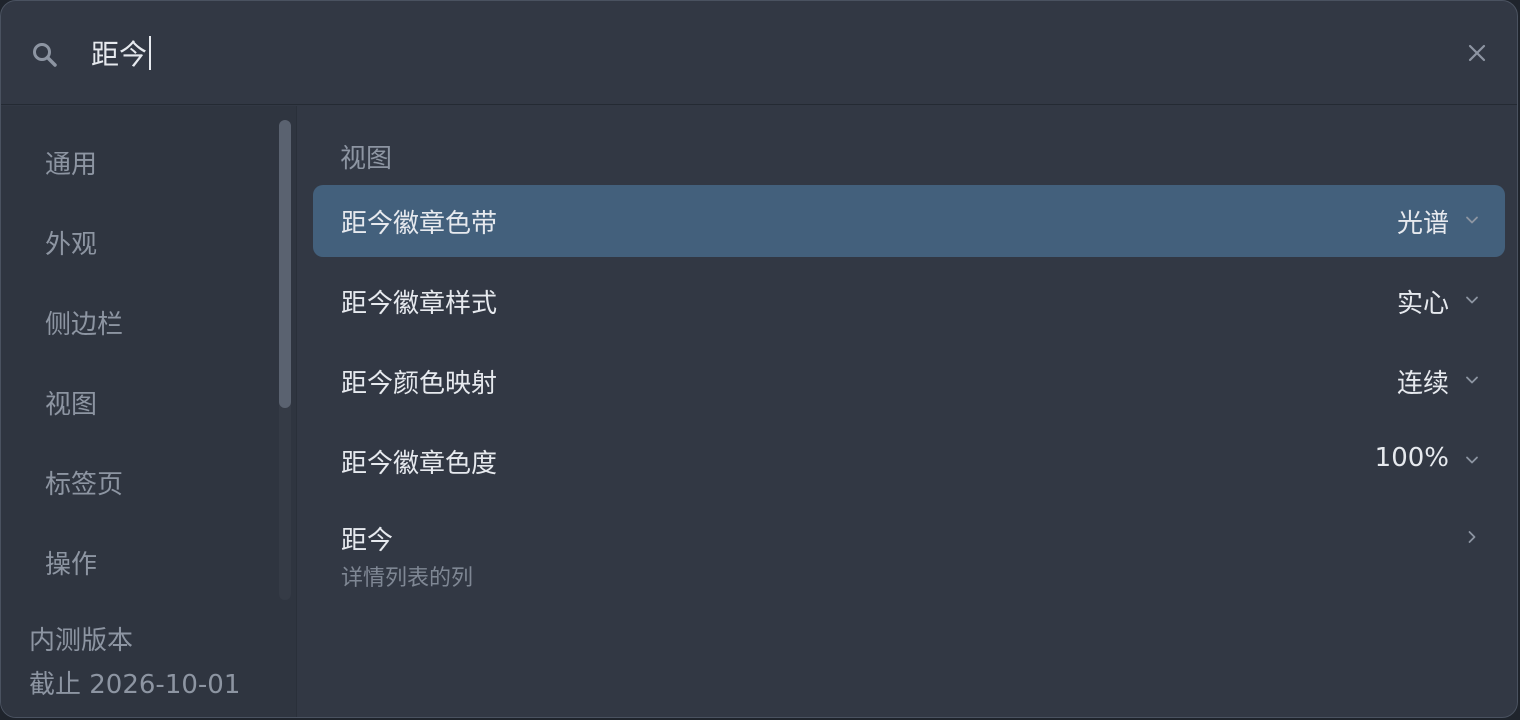  Describe the element at coordinates (71, 402) in the screenshot. I see `sidebar-item-view: 视图` at that location.